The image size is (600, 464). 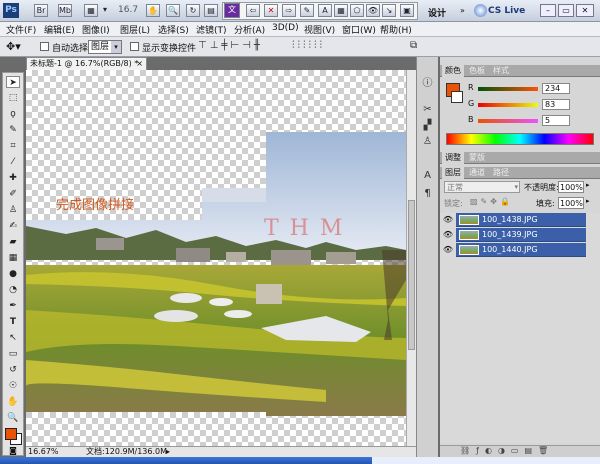 I want to click on clone-source-icon: ♙, so click(x=427, y=141).